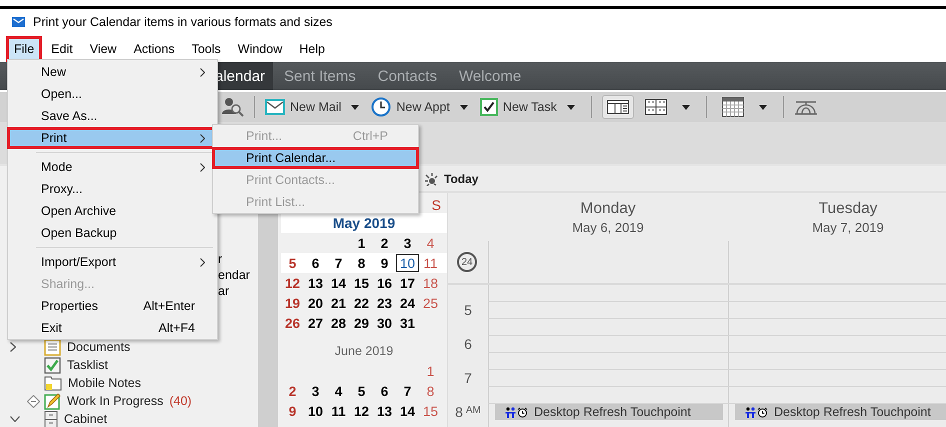 The height and width of the screenshot is (427, 946). I want to click on calendar-day: 30, so click(384, 323).